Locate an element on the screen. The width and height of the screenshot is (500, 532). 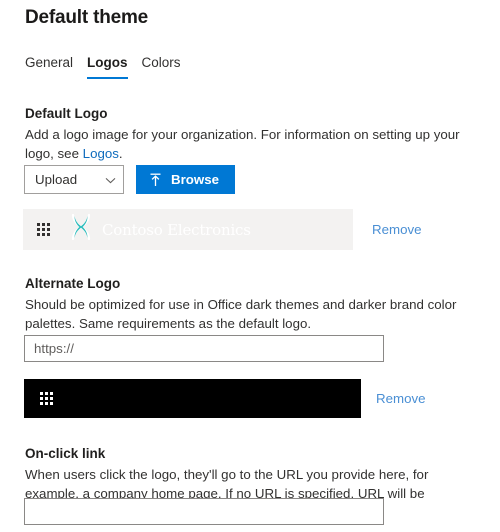
alternate-logo-preview-row: Remove is located at coordinates (225, 398).